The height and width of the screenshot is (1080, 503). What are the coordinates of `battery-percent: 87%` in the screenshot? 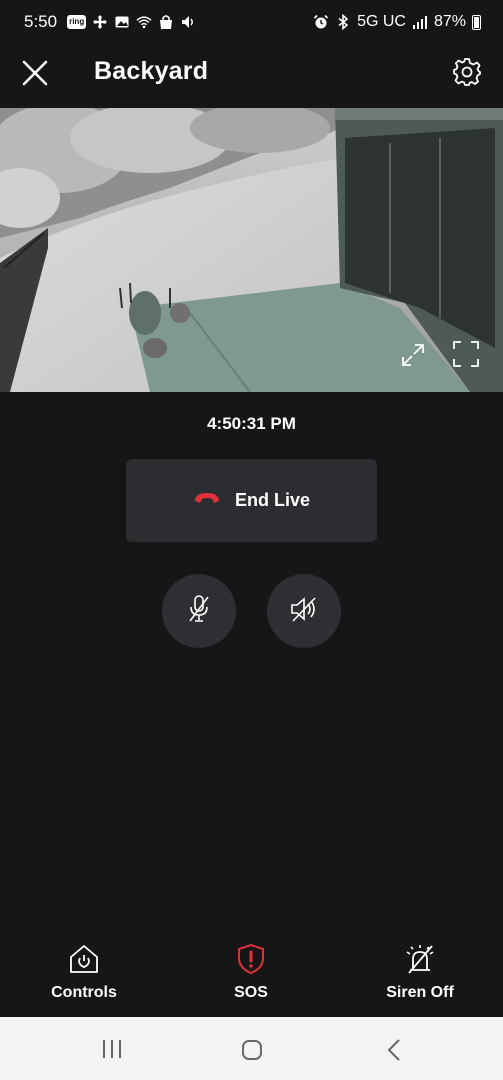 It's located at (449, 21).